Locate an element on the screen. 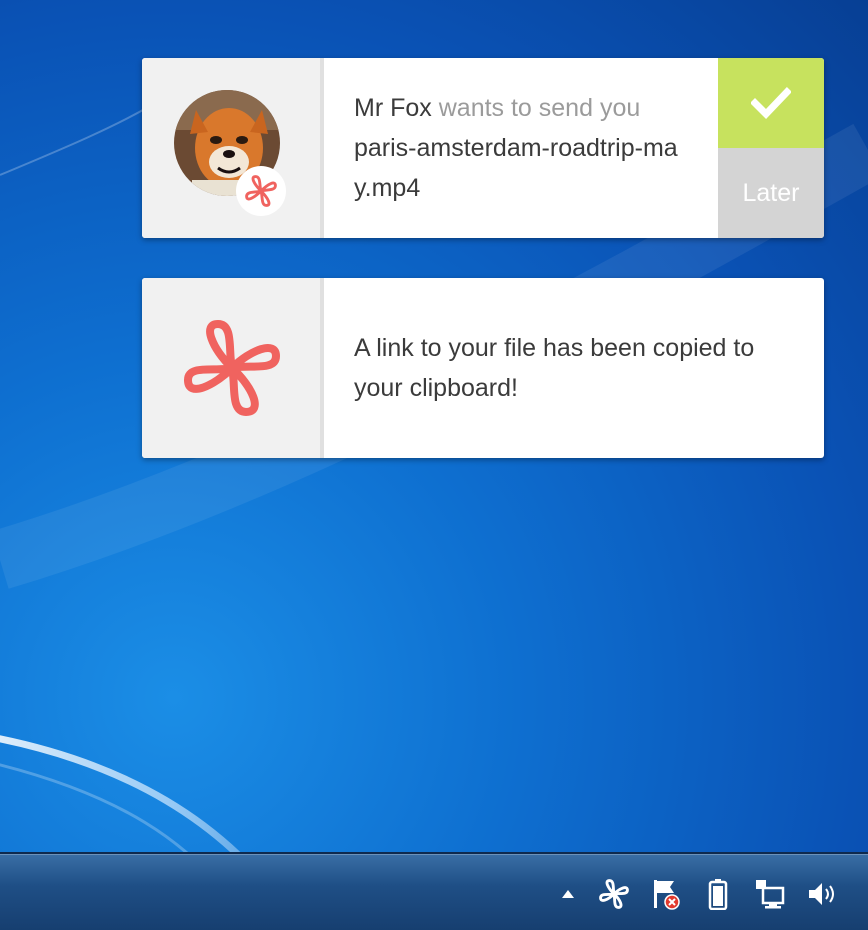 Image resolution: width=868 pixels, height=930 pixels. transfer-actions: Later is located at coordinates (771, 148).